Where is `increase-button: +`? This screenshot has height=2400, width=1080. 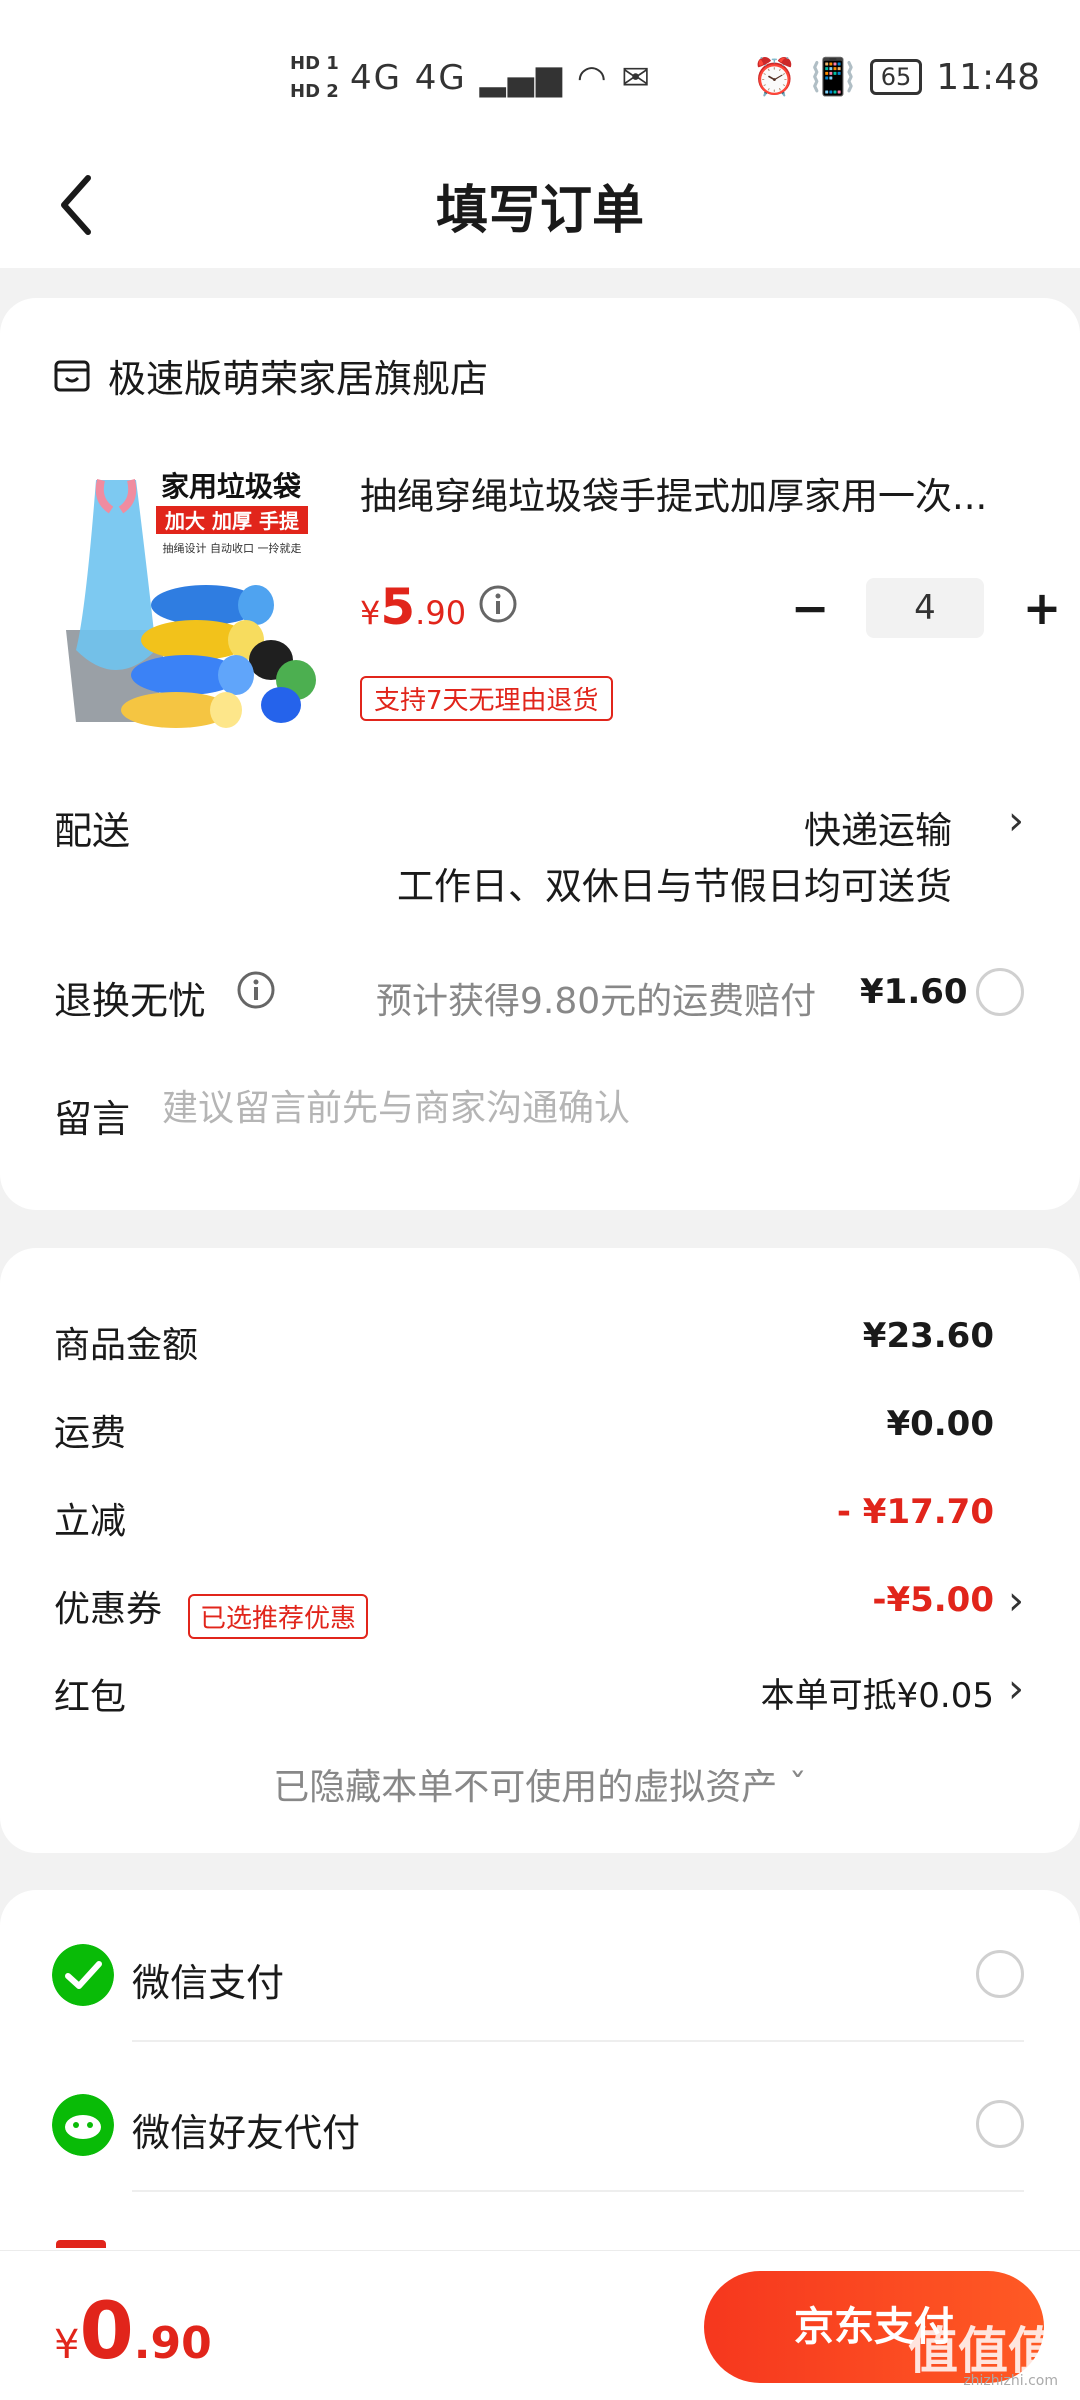
increase-button: + is located at coordinates (1042, 608).